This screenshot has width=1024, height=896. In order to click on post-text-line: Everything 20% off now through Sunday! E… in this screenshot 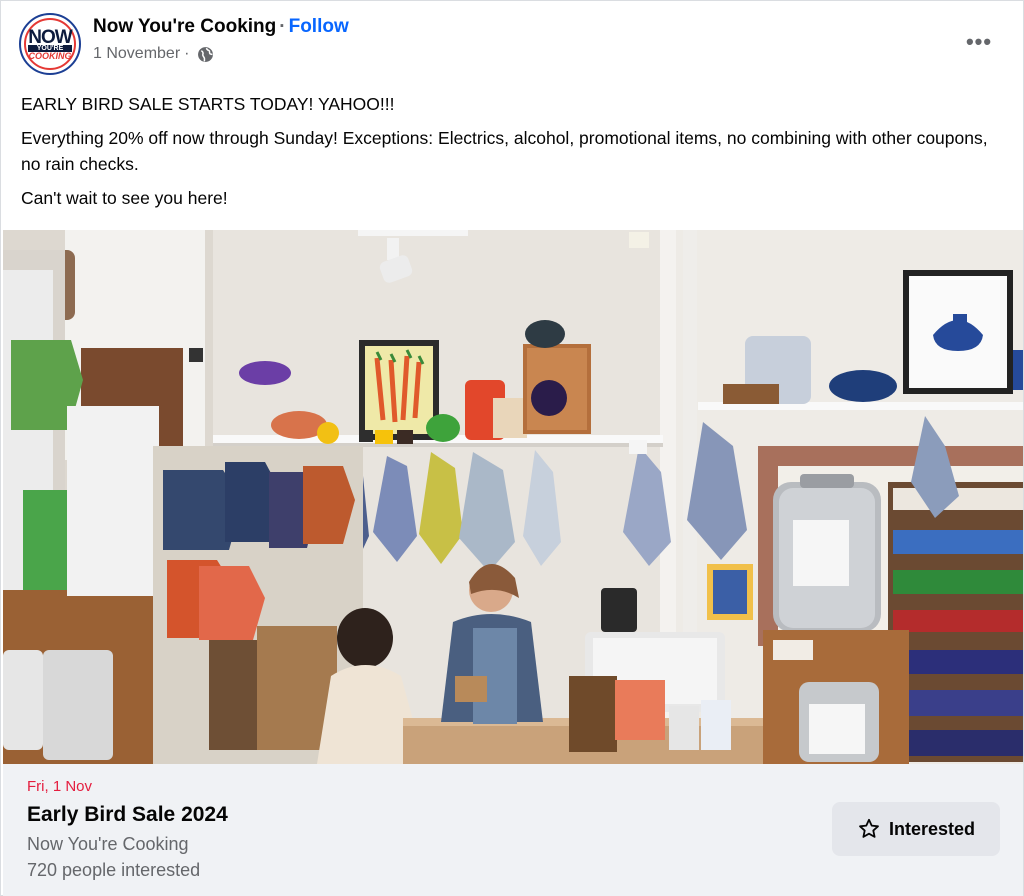, I will do `click(504, 151)`.